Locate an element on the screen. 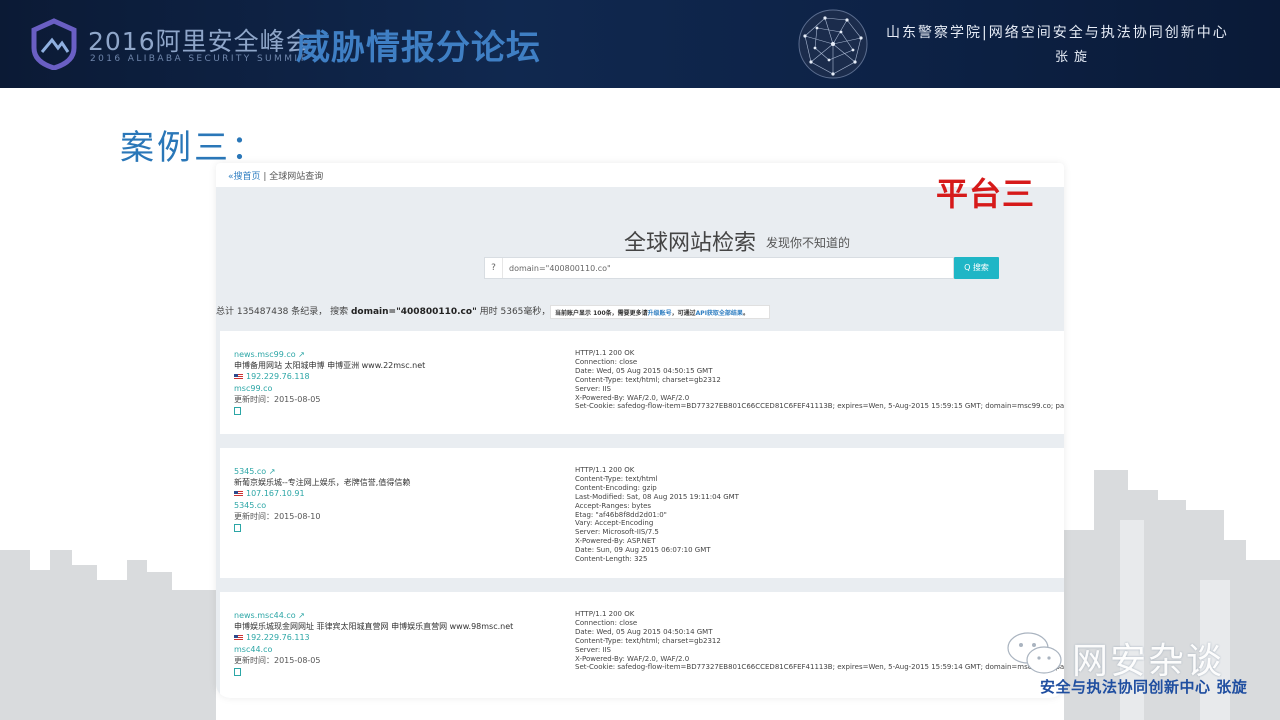 Image resolution: width=1280 pixels, height=720 pixels. result-domain-link: news.msc44.co is located at coordinates (265, 615).